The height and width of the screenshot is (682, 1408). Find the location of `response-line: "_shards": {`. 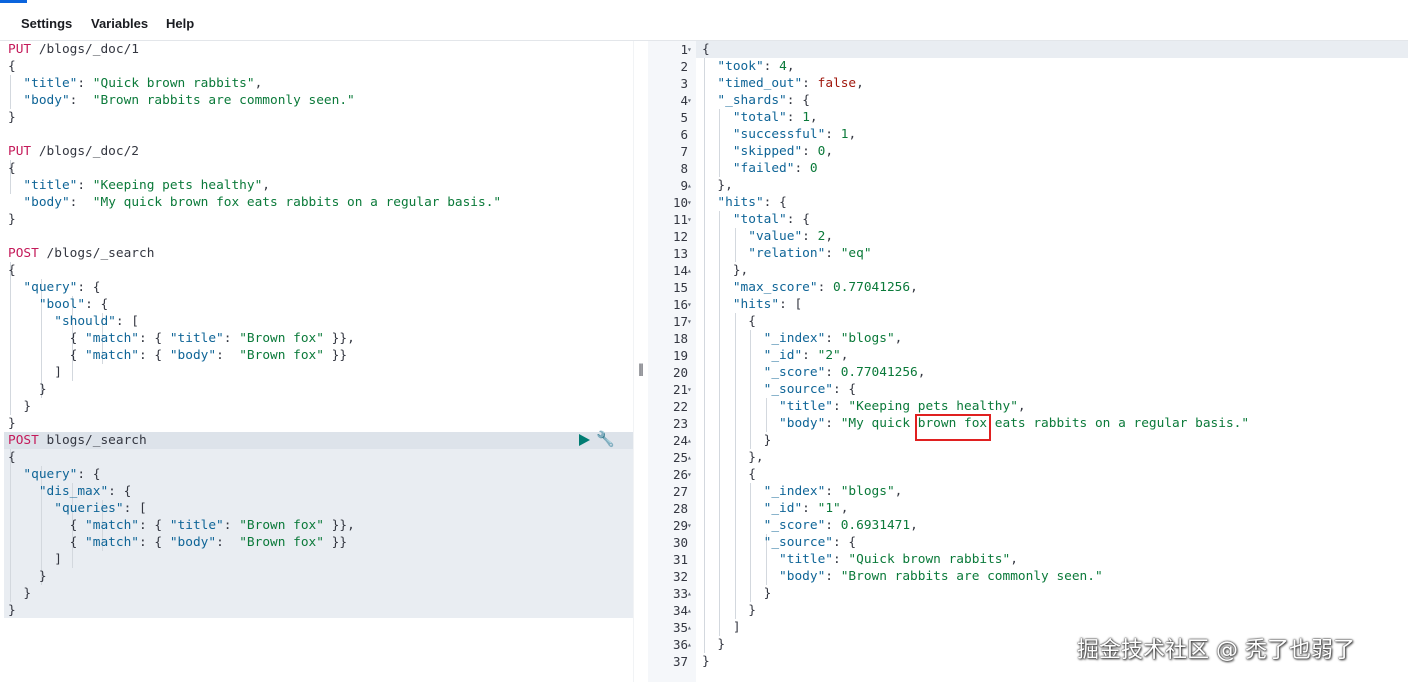

response-line: "_shards": { is located at coordinates (763, 100).